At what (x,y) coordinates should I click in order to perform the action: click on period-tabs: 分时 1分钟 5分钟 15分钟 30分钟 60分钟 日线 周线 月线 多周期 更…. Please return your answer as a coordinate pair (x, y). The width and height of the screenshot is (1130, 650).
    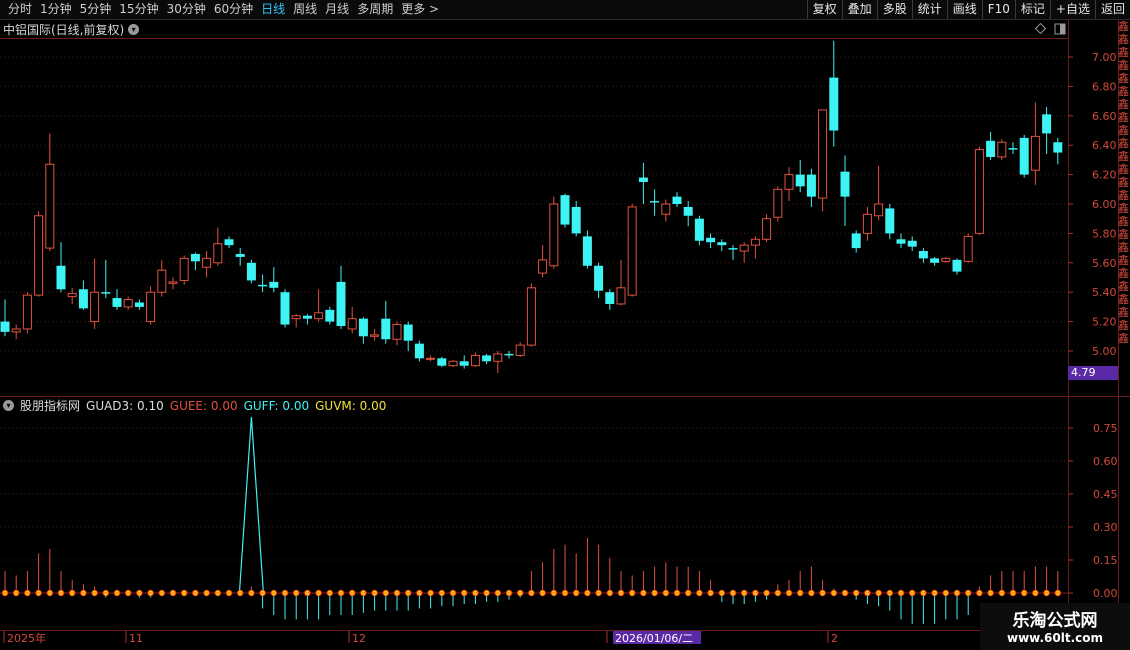
    Looking at the image, I should click on (223, 9).